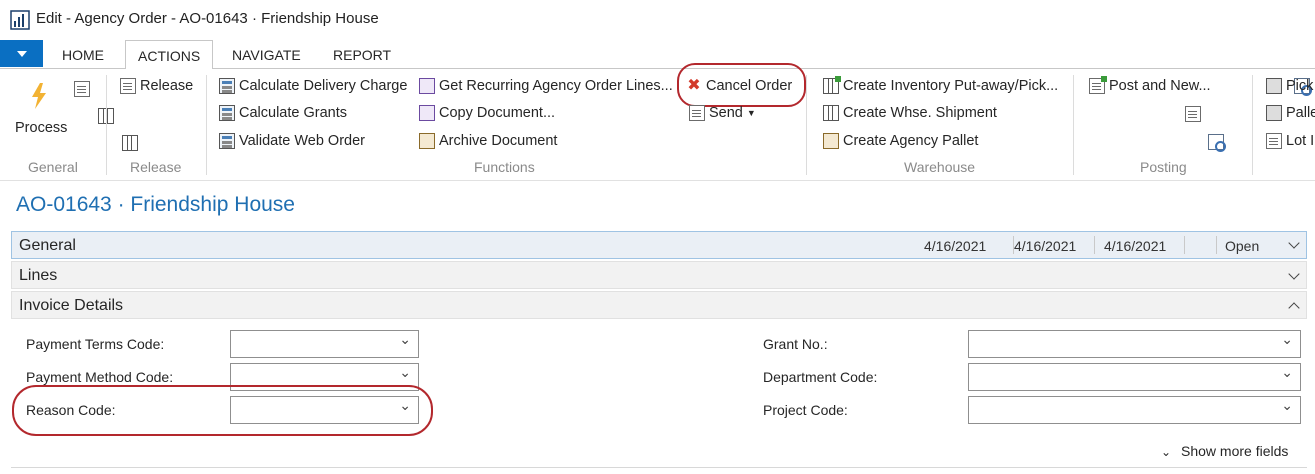 The height and width of the screenshot is (474, 1315). What do you see at coordinates (302, 141) in the screenshot?
I see `validate-web-order-label: Validate Web Order` at bounding box center [302, 141].